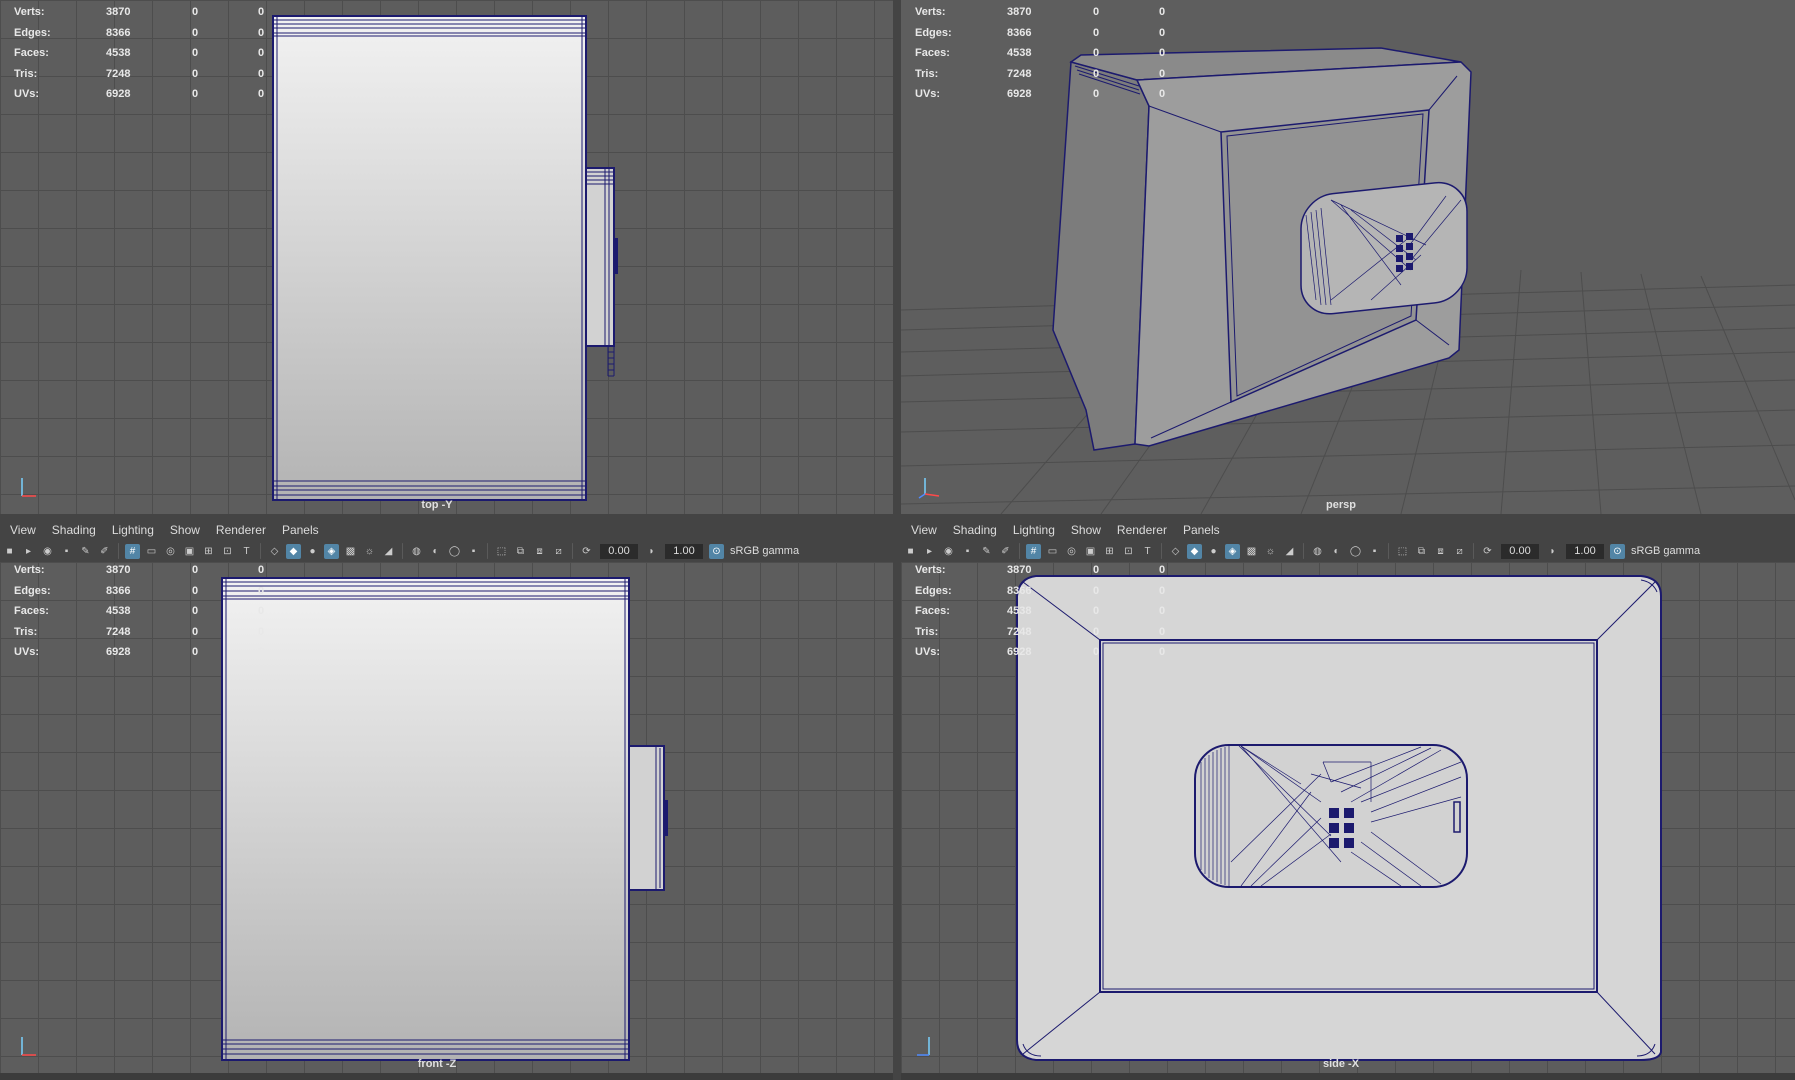 The width and height of the screenshot is (1795, 1080). Describe the element at coordinates (897, 540) in the screenshot. I see `panel-divider-vertical` at that location.